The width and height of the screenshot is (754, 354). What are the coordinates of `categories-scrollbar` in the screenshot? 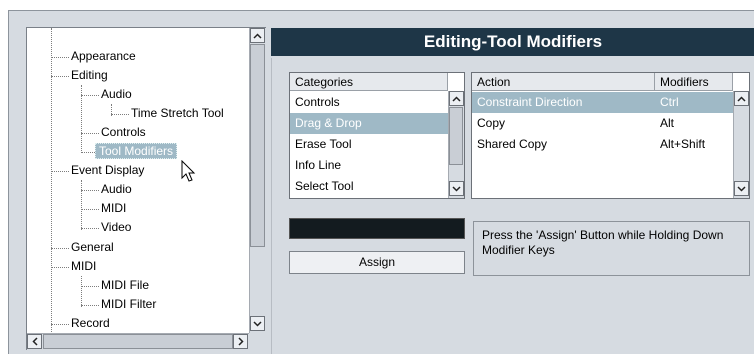 It's located at (456, 144).